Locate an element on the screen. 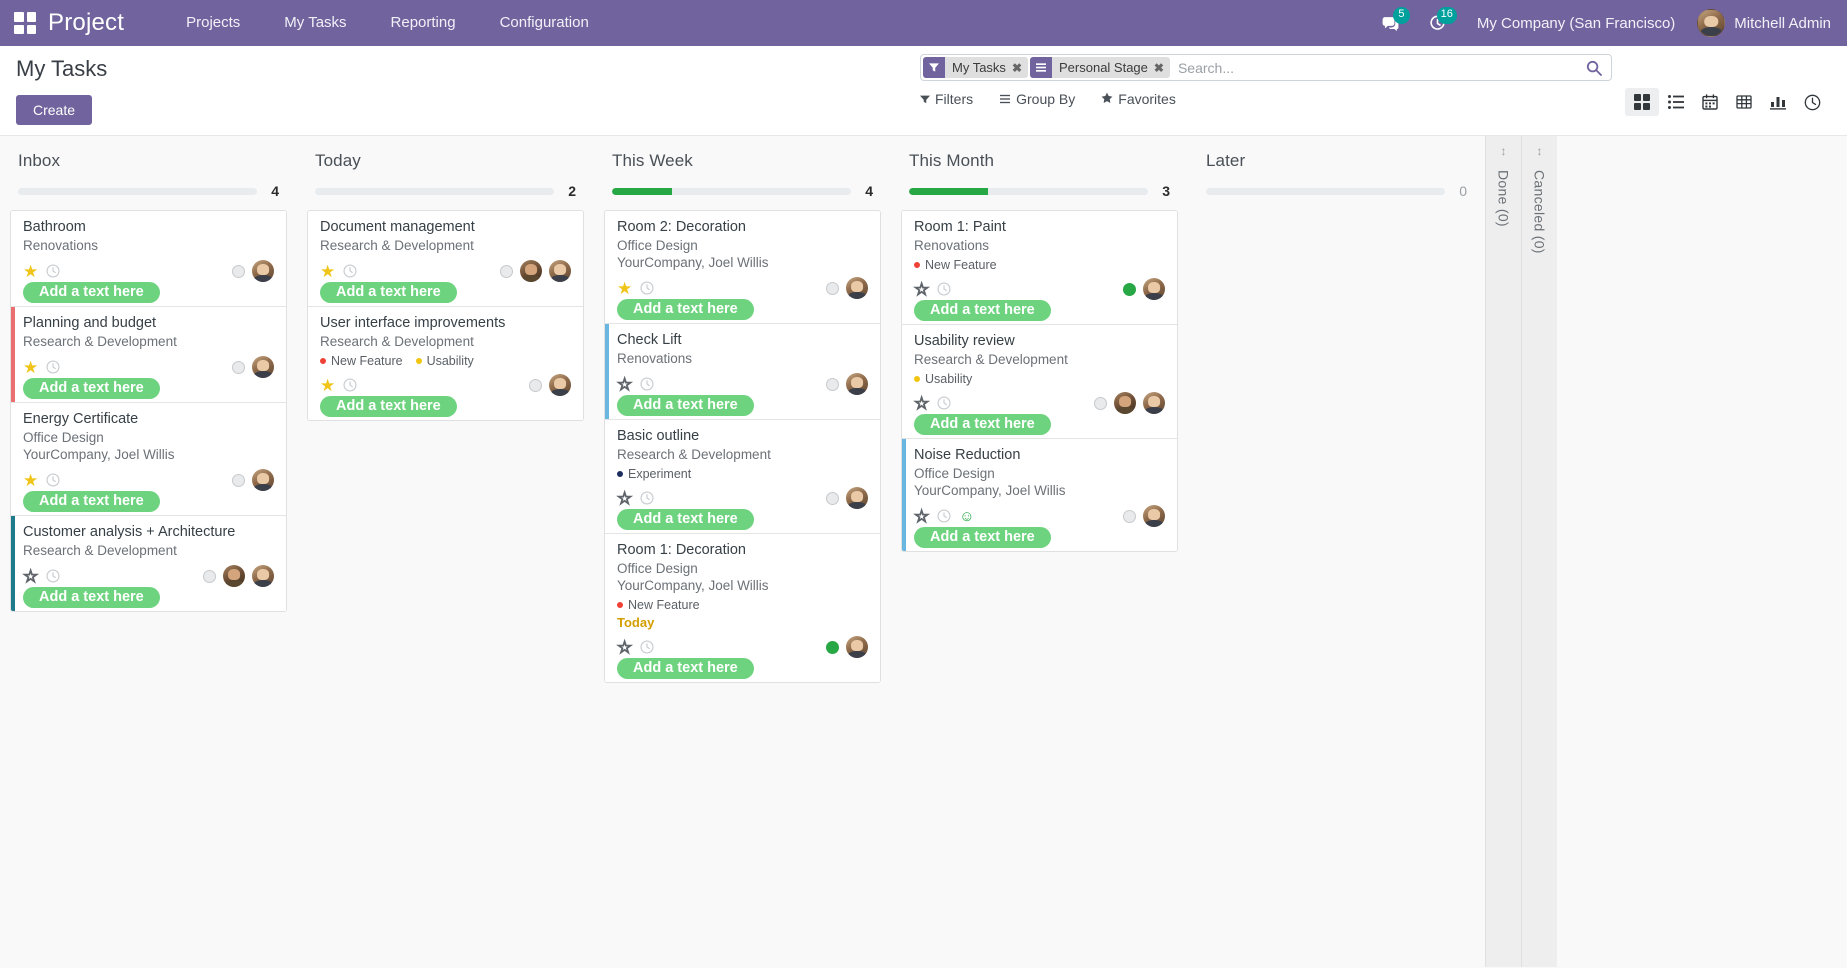  search-facet-personal-stage: Personal Stage ✖ is located at coordinates (1100, 67).